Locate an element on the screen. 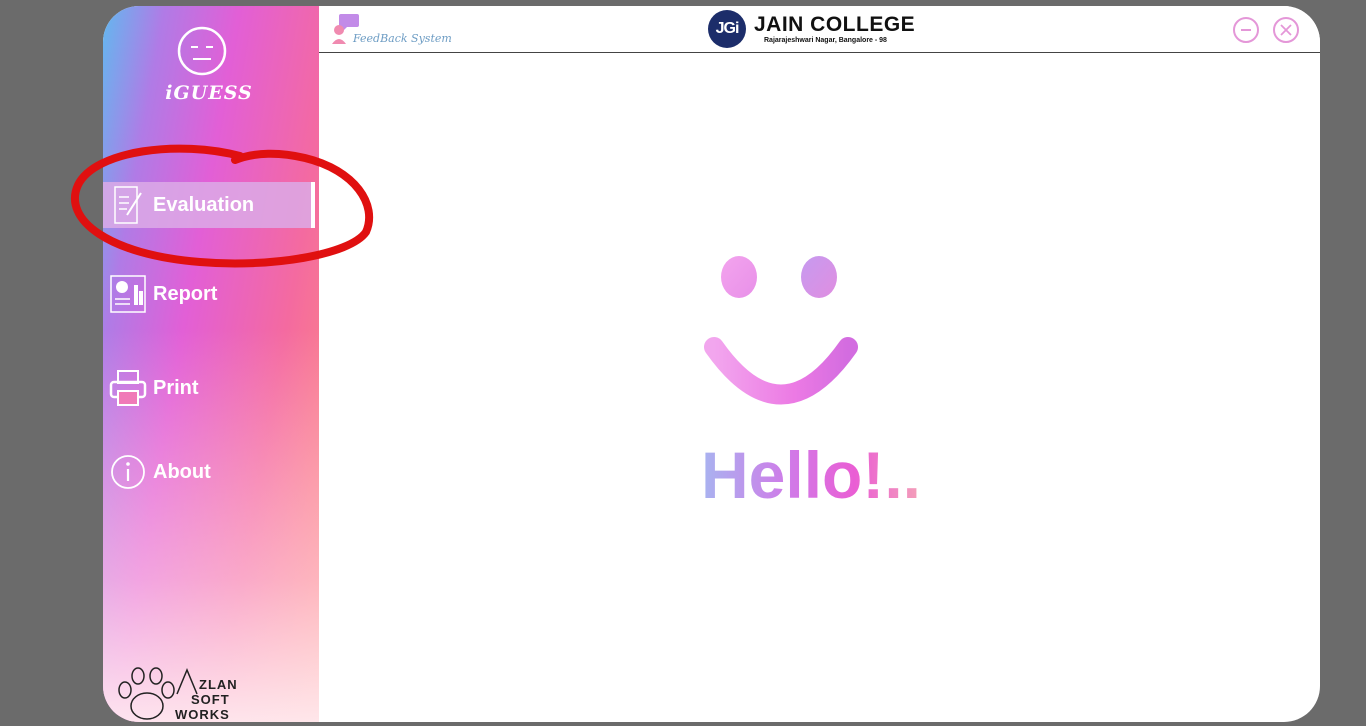  college-address: Rajarajeshwari Nagar, Bangalore - 98 is located at coordinates (825, 40).